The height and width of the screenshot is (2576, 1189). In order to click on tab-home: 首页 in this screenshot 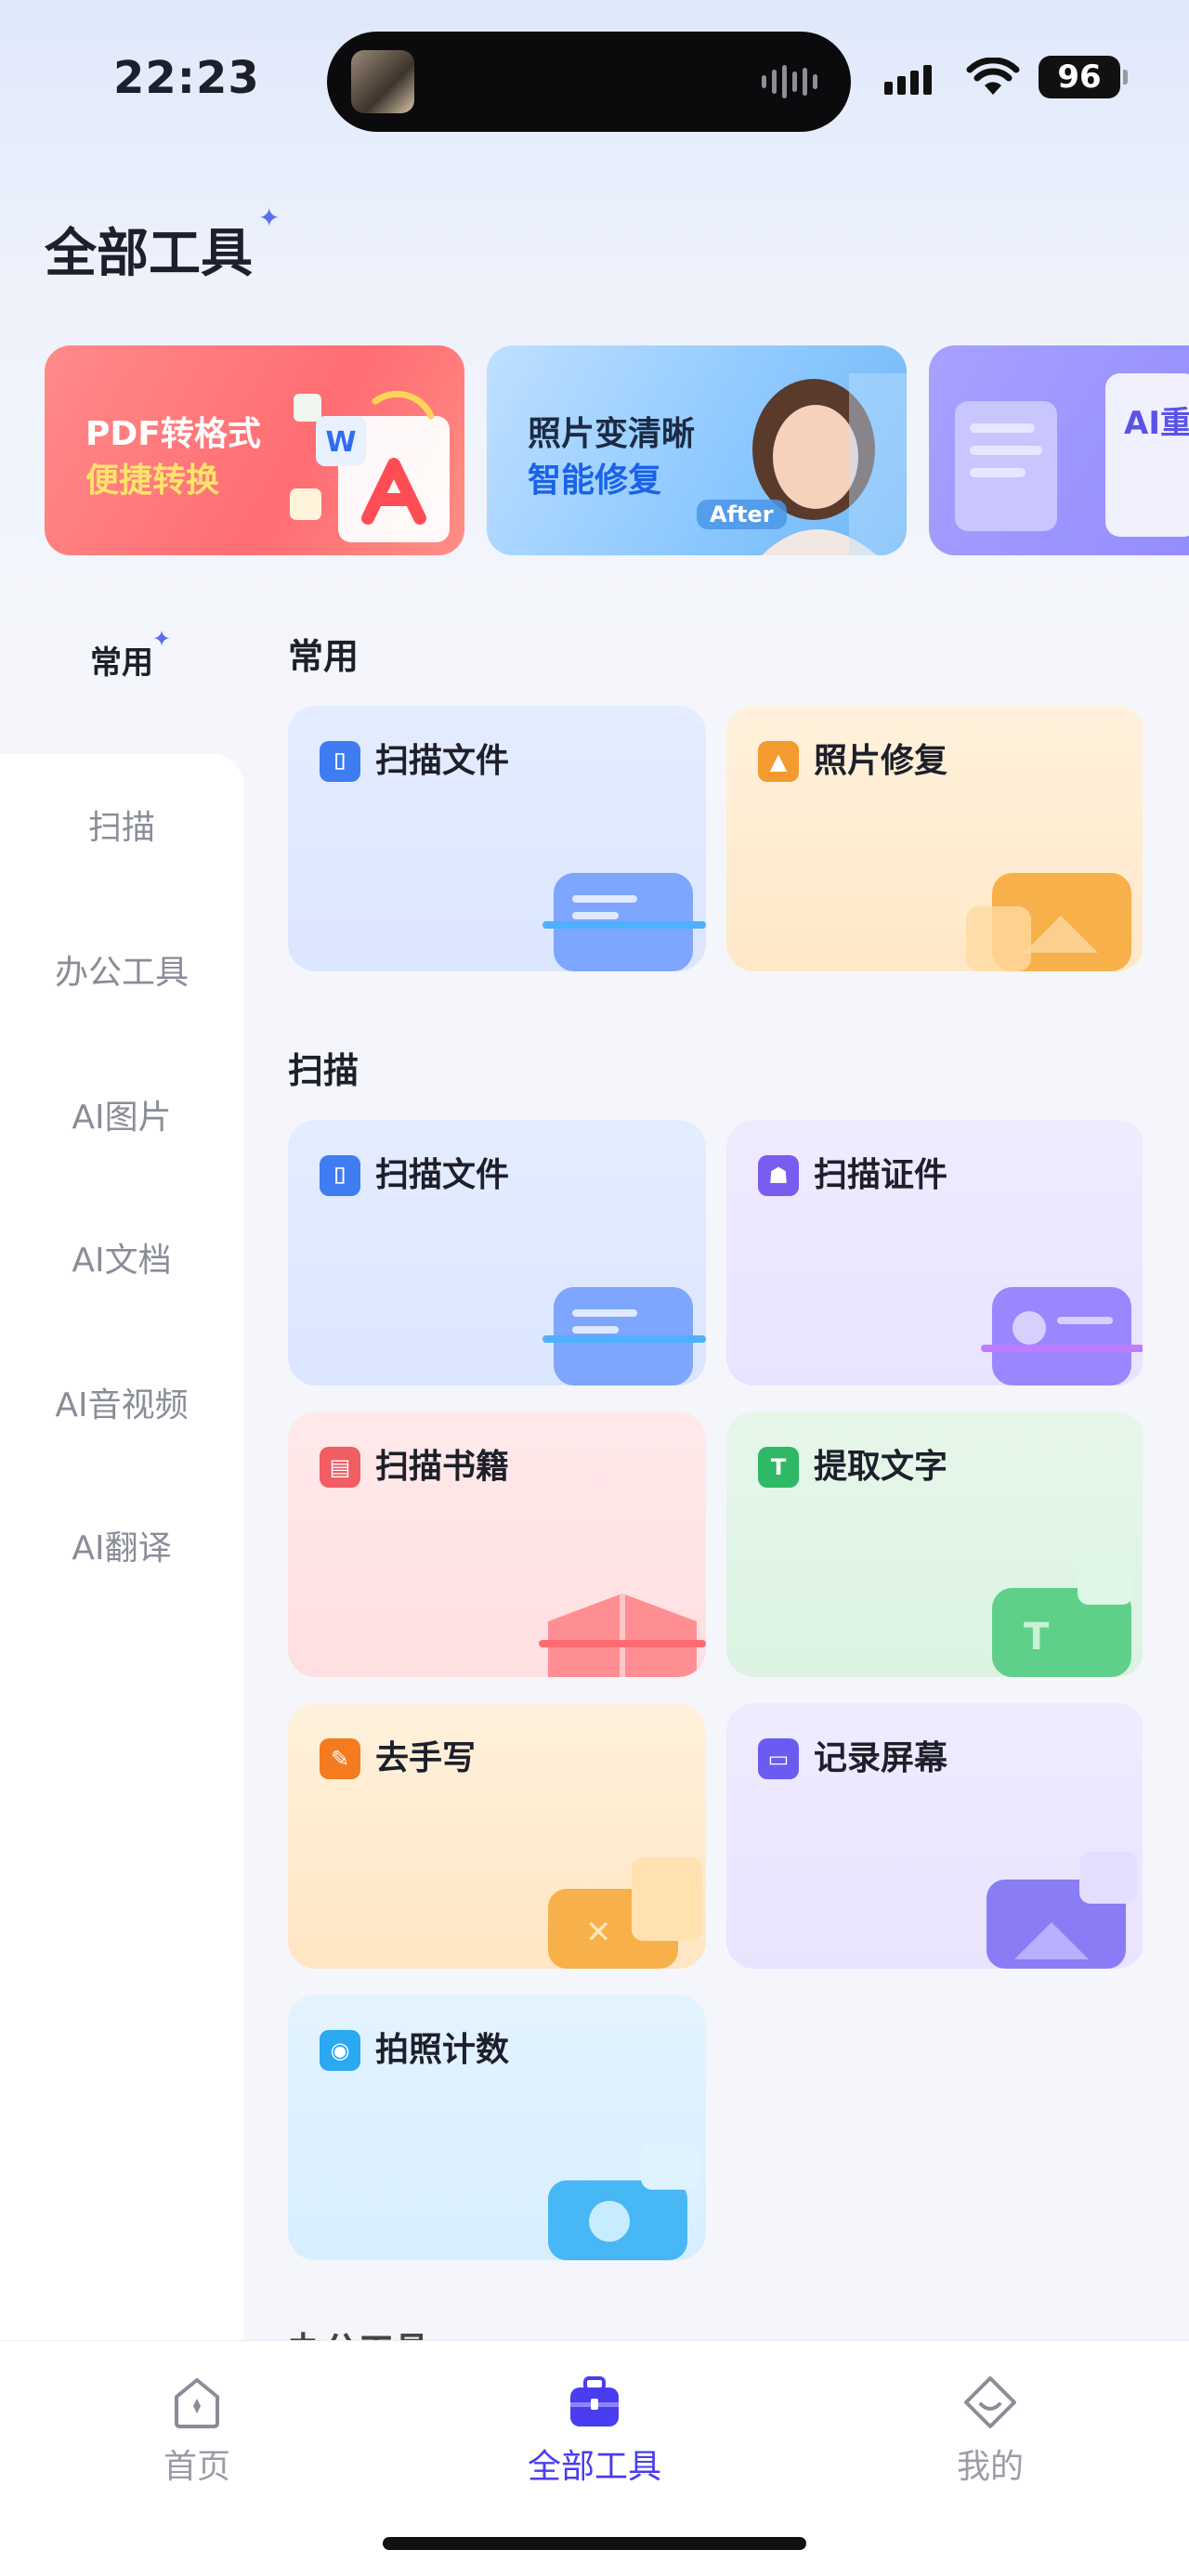, I will do `click(197, 2431)`.